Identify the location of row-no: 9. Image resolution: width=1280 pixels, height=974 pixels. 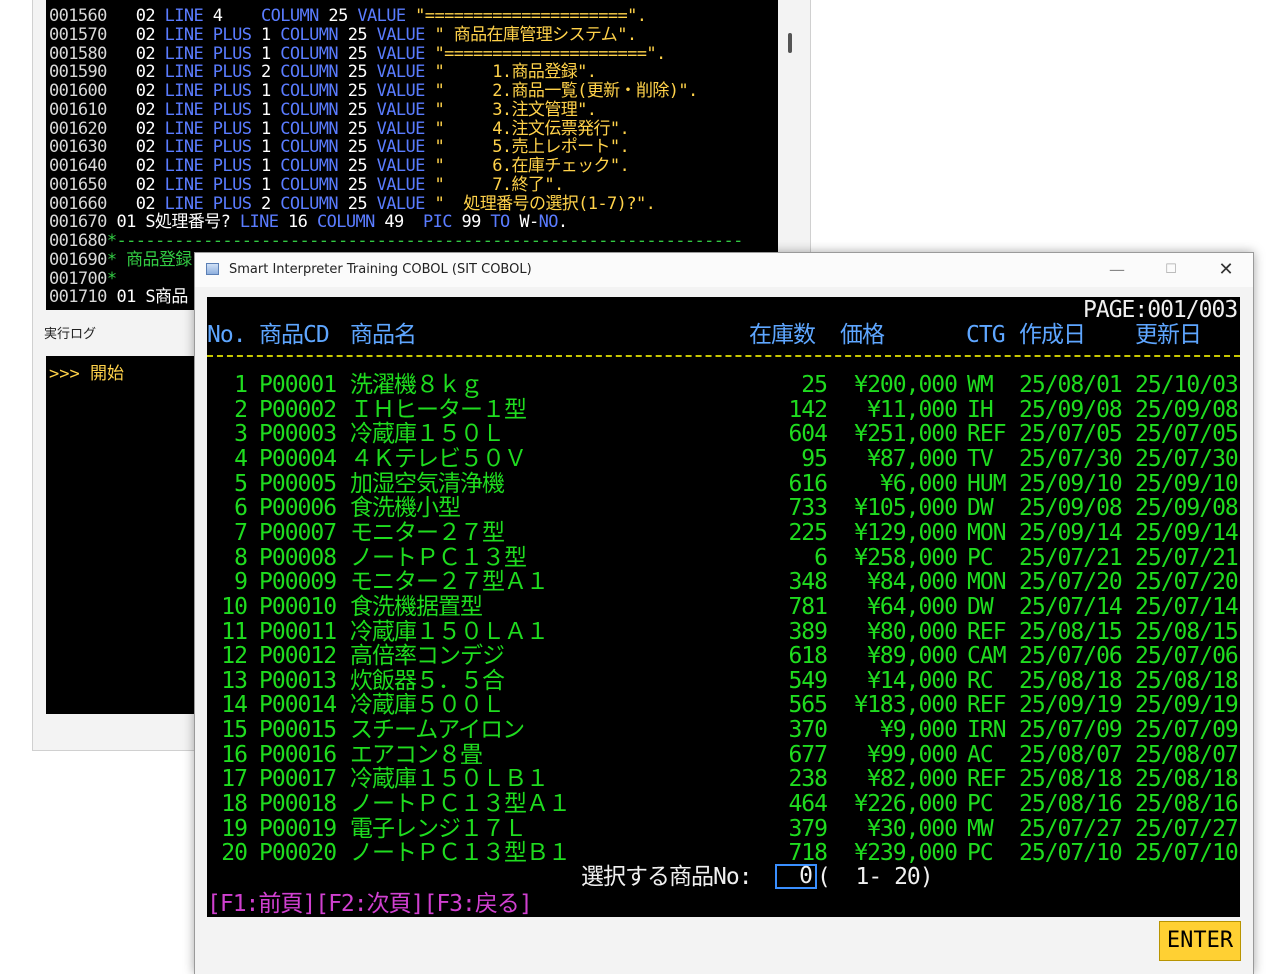
(241, 582).